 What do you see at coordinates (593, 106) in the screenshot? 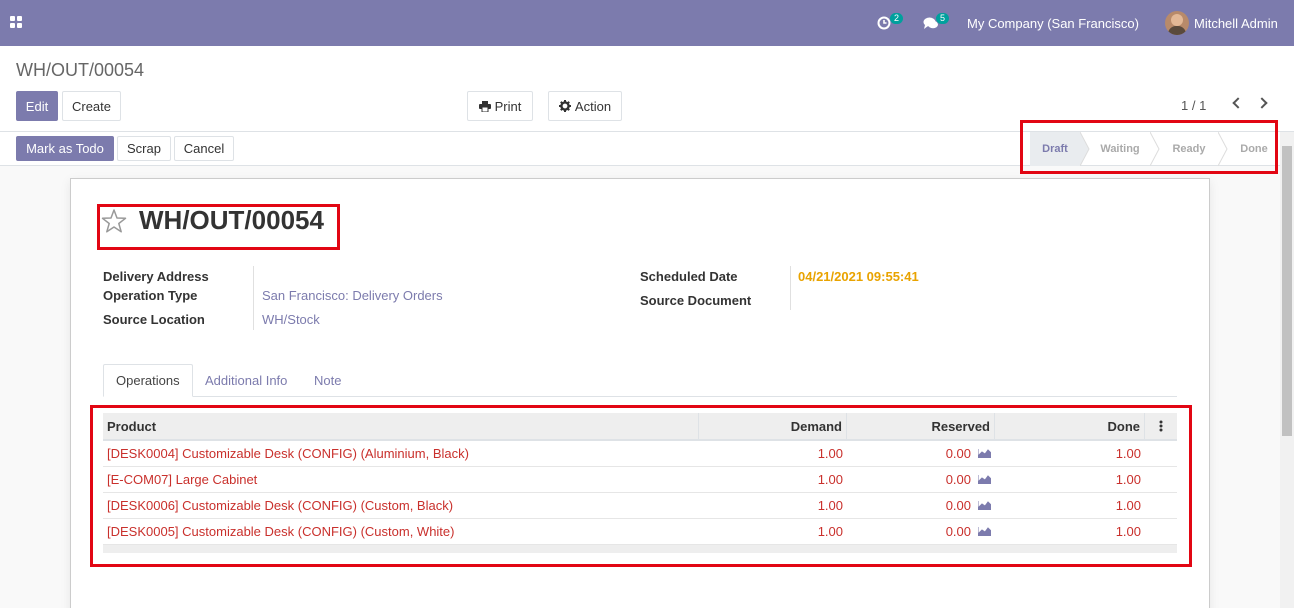
I see `action-label: Action` at bounding box center [593, 106].